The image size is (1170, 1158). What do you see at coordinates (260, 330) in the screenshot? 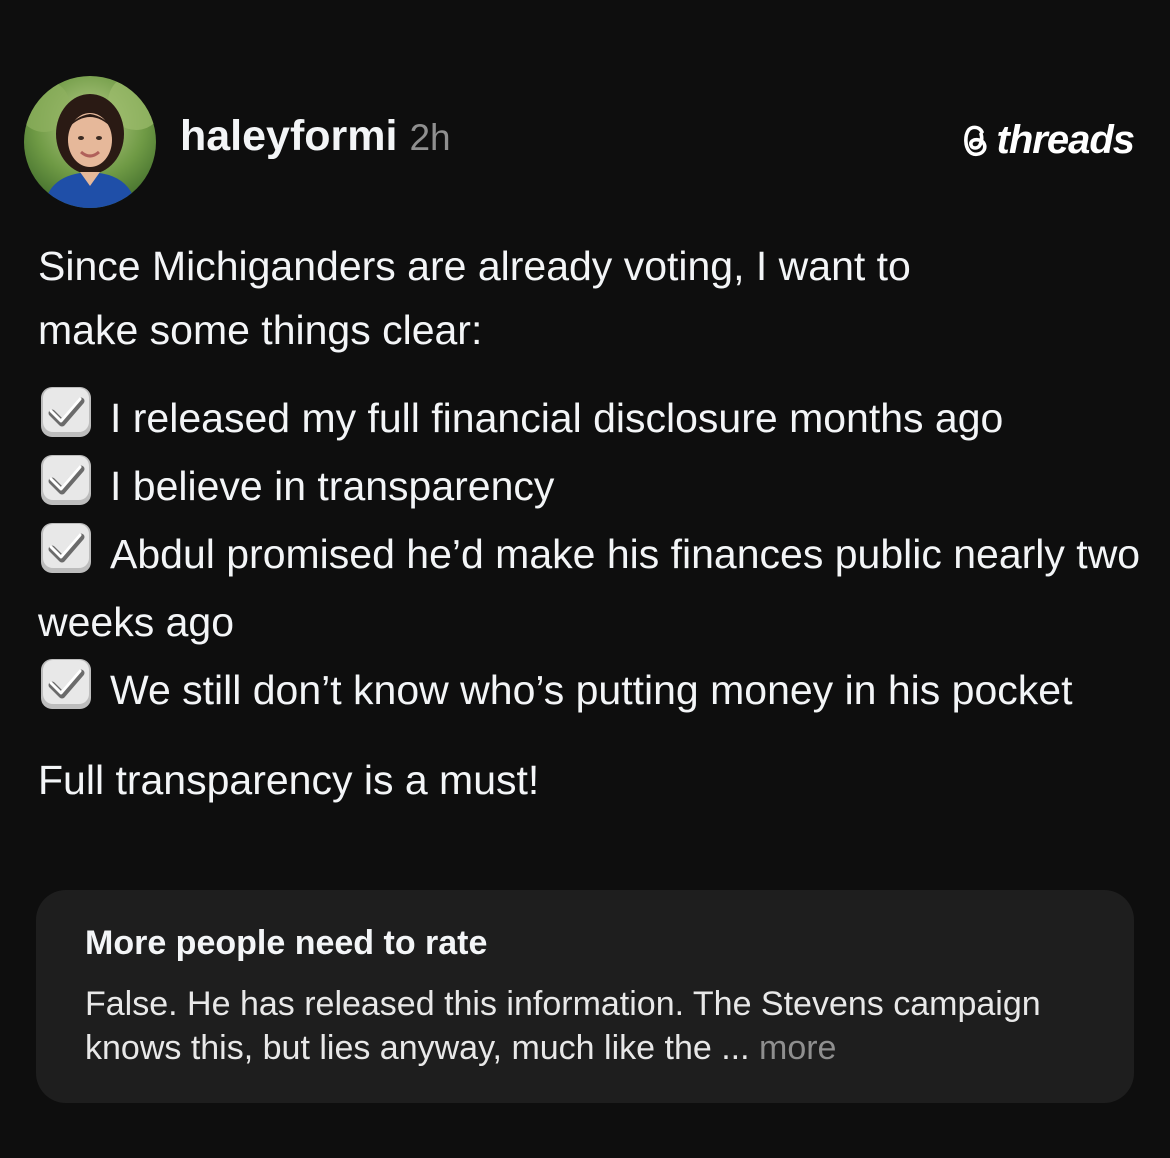
I see `intro-line: make some things clear:` at bounding box center [260, 330].